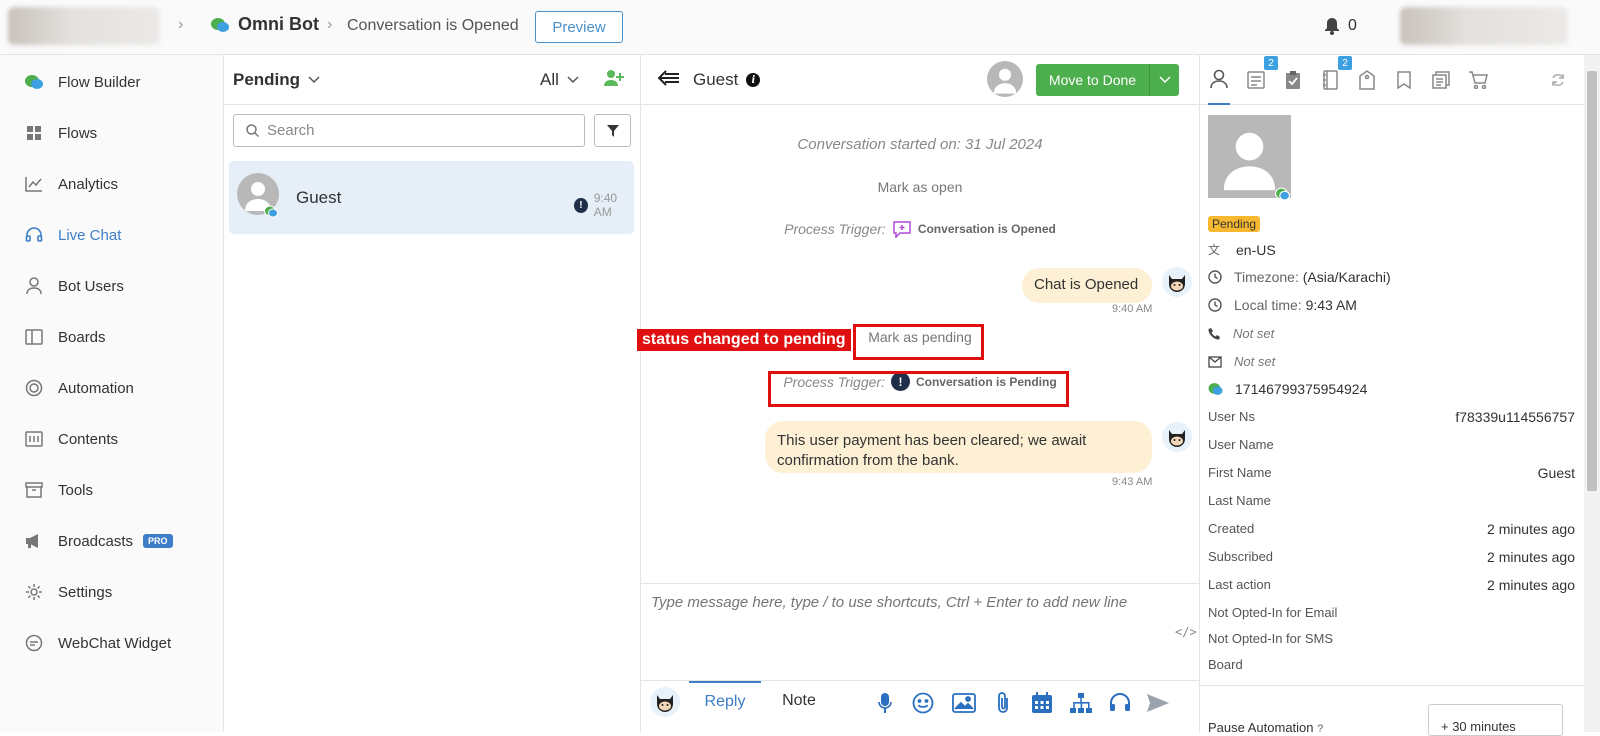  I want to click on add-user-button, so click(614, 80).